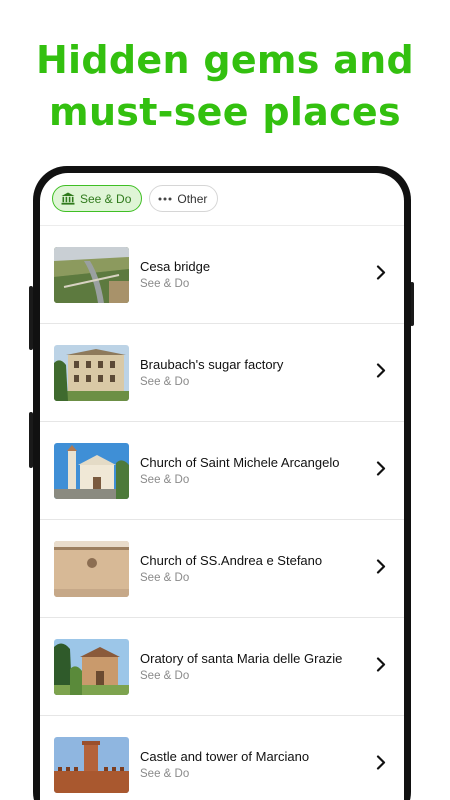 The image size is (450, 800). I want to click on filter-chip-label: Other, so click(192, 198).